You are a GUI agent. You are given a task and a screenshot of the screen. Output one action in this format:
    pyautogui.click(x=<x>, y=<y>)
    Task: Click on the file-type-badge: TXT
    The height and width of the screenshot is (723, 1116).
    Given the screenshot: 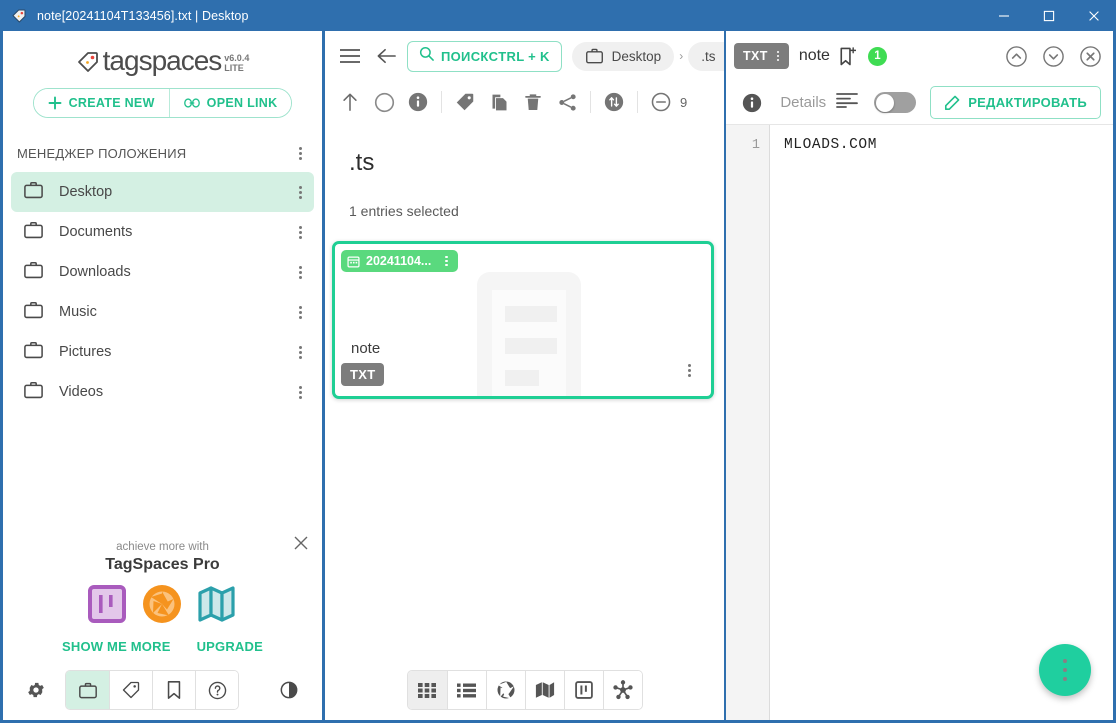 What is the action you would take?
    pyautogui.click(x=761, y=56)
    